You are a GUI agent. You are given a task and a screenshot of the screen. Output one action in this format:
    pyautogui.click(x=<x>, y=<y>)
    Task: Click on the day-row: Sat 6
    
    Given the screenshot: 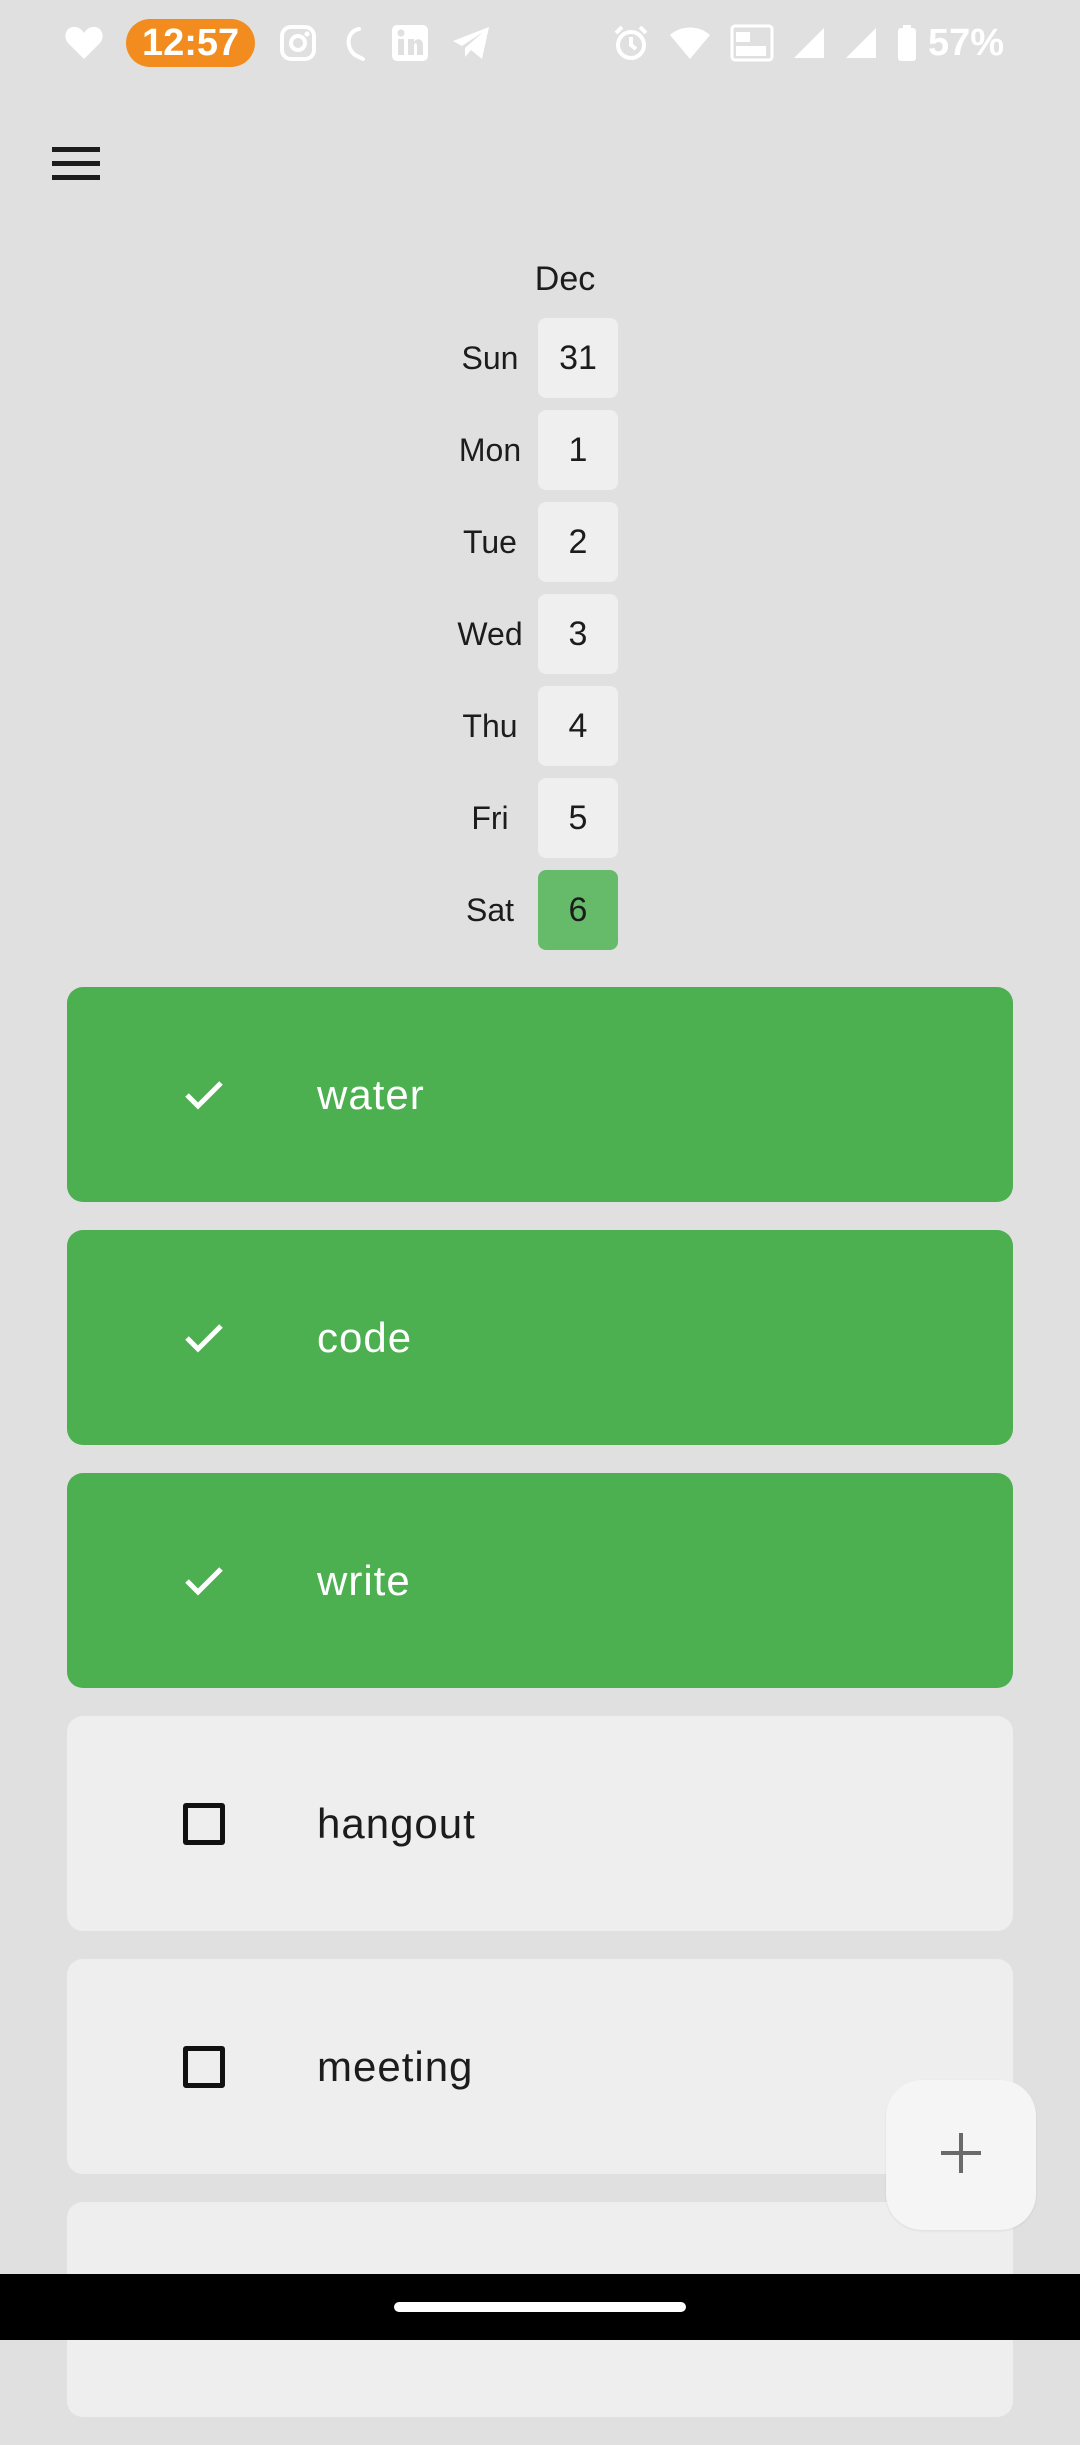 What is the action you would take?
    pyautogui.click(x=540, y=916)
    